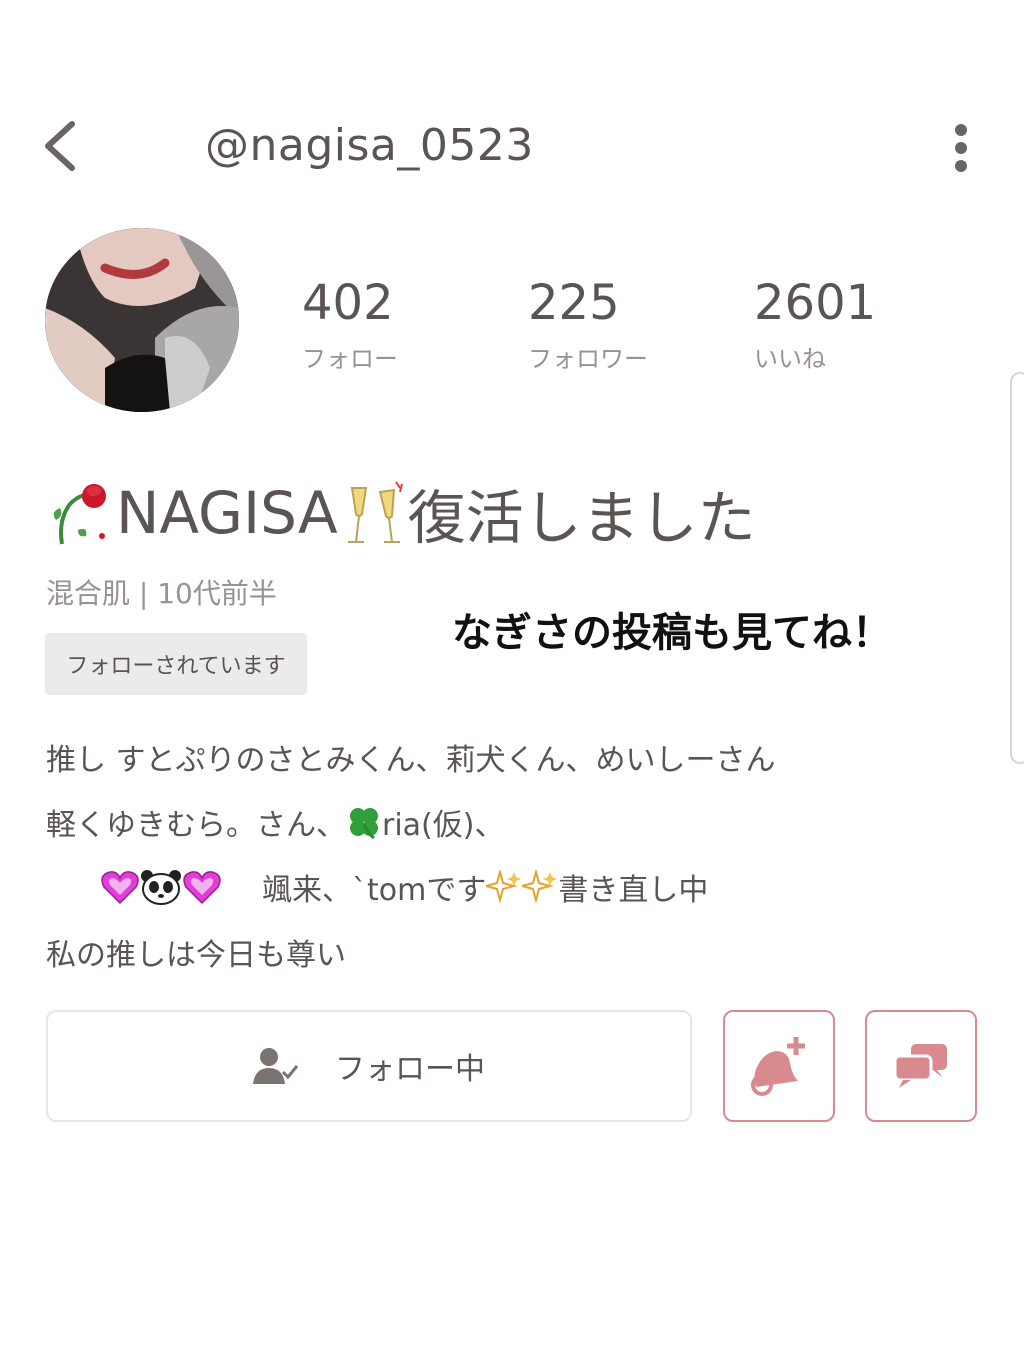 The height and width of the screenshot is (1365, 1024). Describe the element at coordinates (581, 518) in the screenshot. I see `display-name-suffix: 復活しました` at that location.